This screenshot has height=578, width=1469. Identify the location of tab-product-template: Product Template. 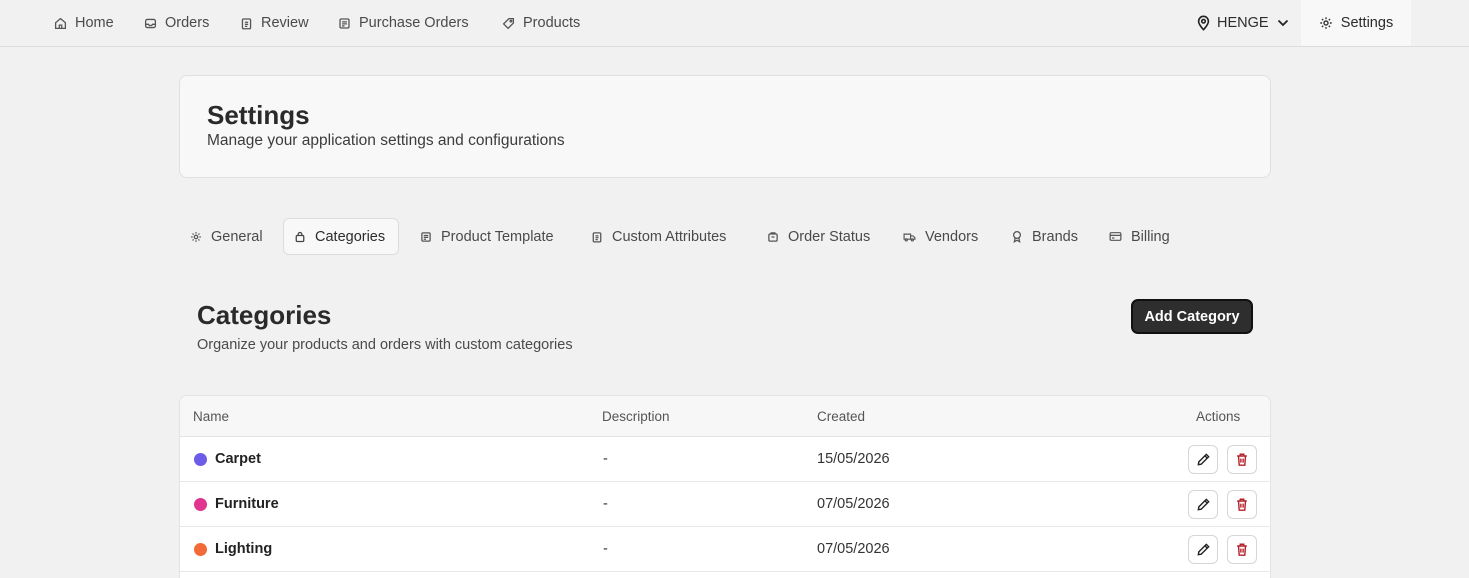
(487, 236).